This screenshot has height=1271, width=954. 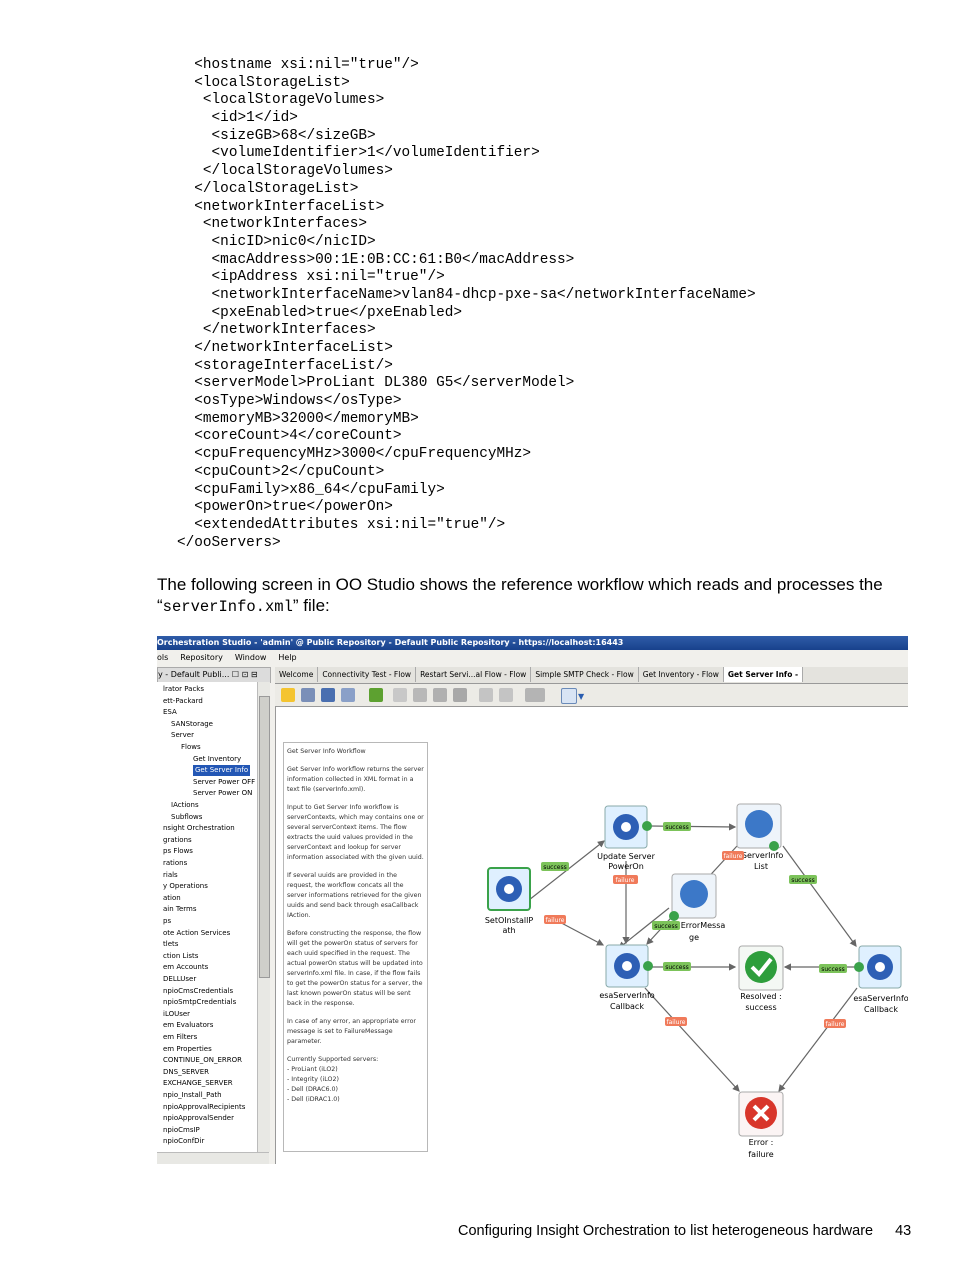 What do you see at coordinates (626, 866) in the screenshot?
I see `node-label: PowerOn` at bounding box center [626, 866].